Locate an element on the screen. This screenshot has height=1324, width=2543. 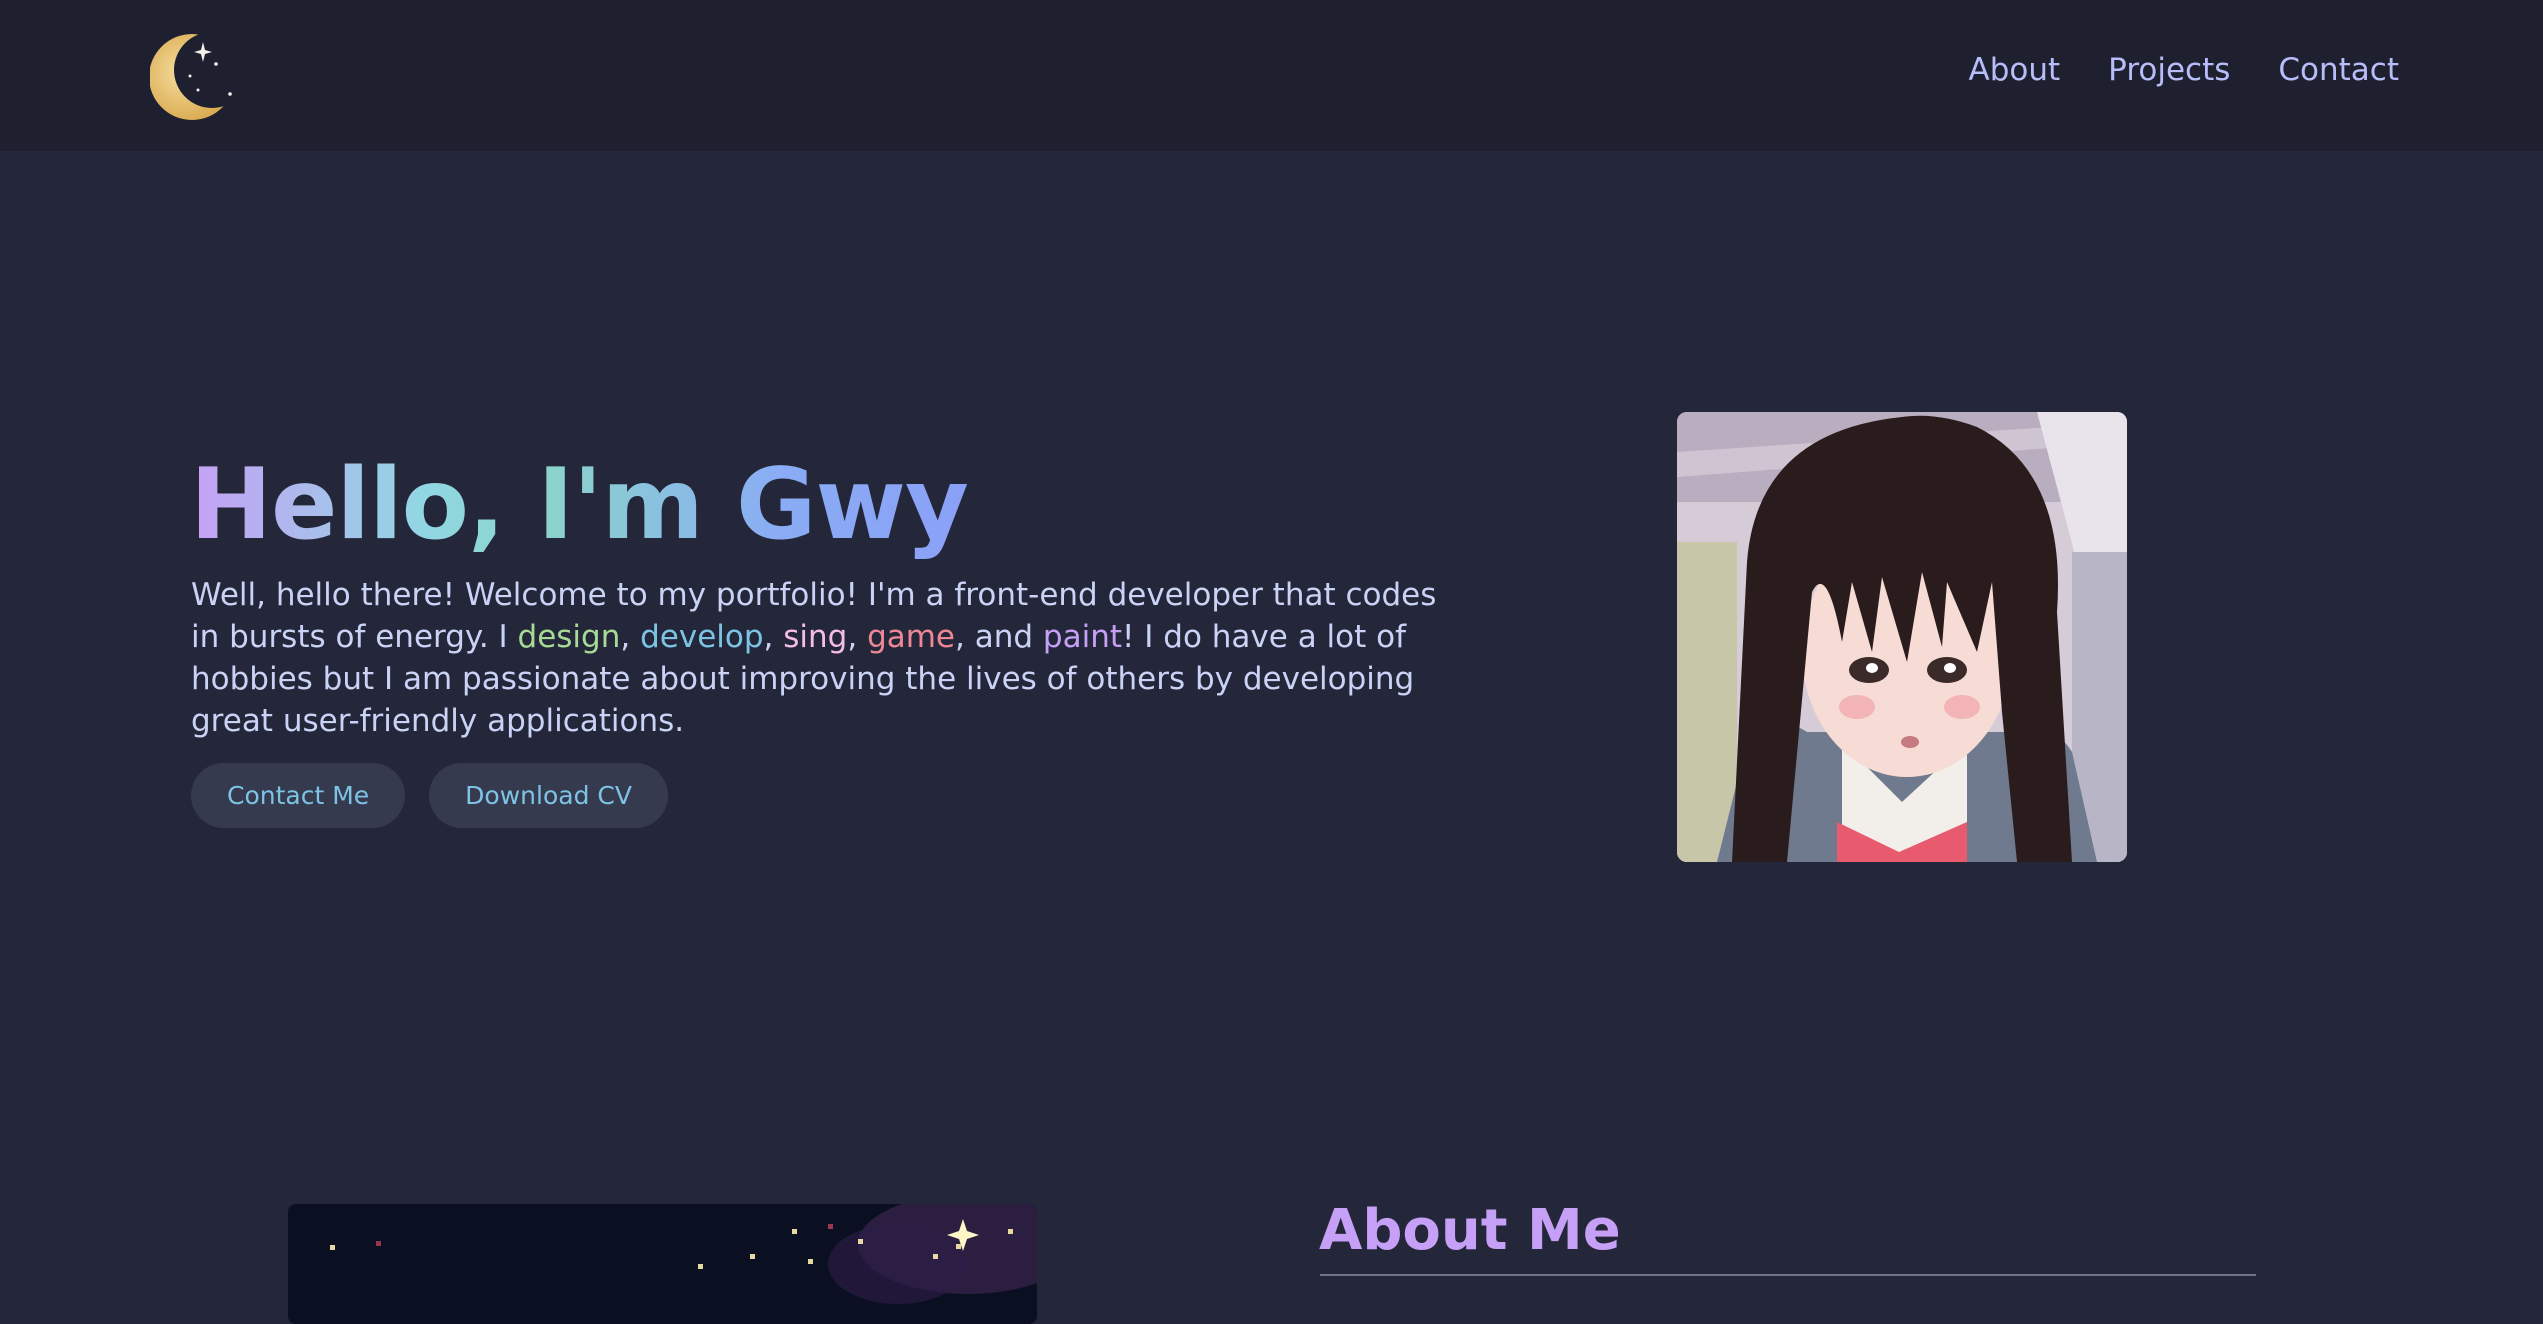
pixel-art-night-sky-image is located at coordinates (662, 1264).